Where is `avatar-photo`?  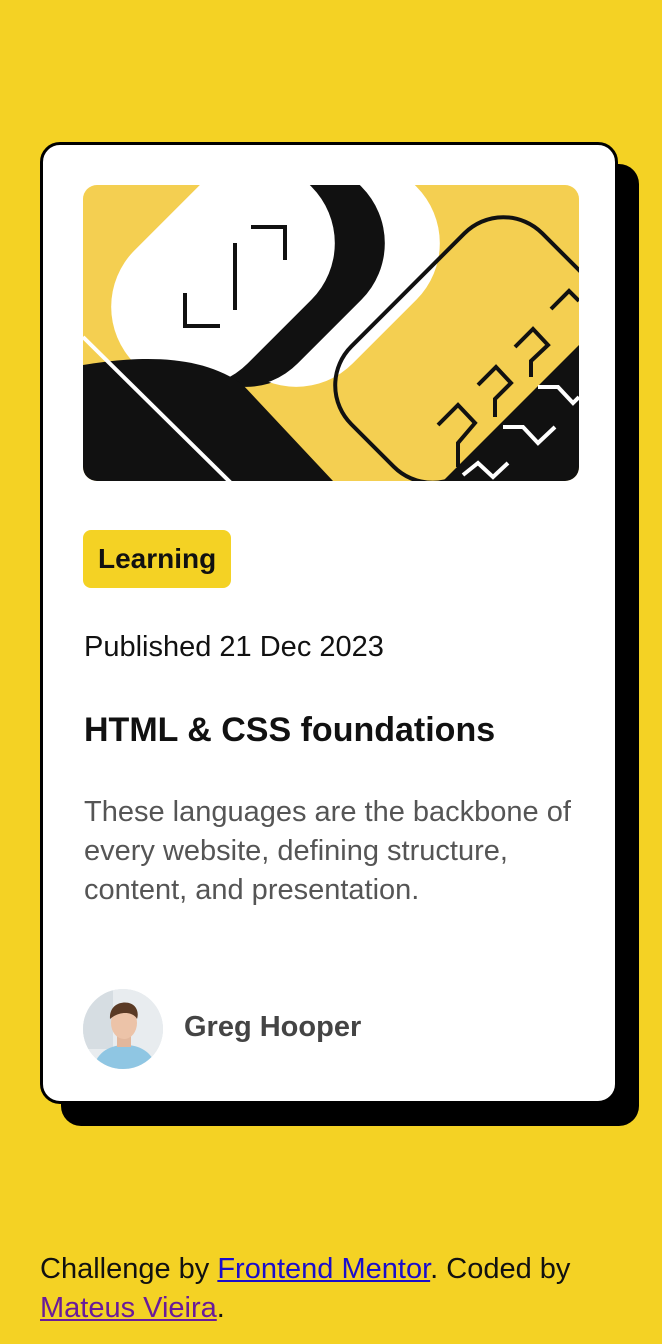
avatar-photo is located at coordinates (123, 1029).